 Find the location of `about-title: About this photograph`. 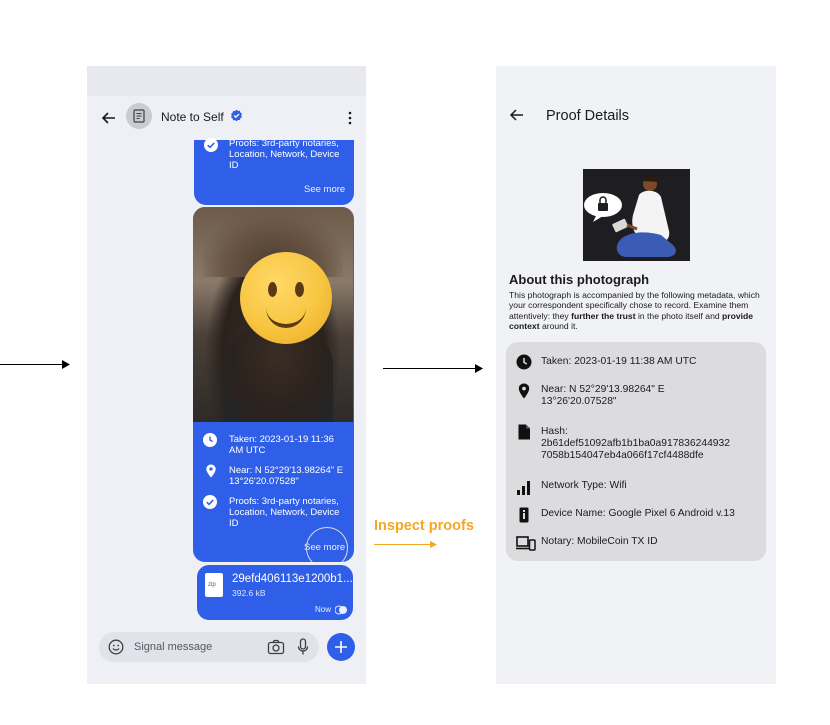

about-title: About this photograph is located at coordinates (579, 279).